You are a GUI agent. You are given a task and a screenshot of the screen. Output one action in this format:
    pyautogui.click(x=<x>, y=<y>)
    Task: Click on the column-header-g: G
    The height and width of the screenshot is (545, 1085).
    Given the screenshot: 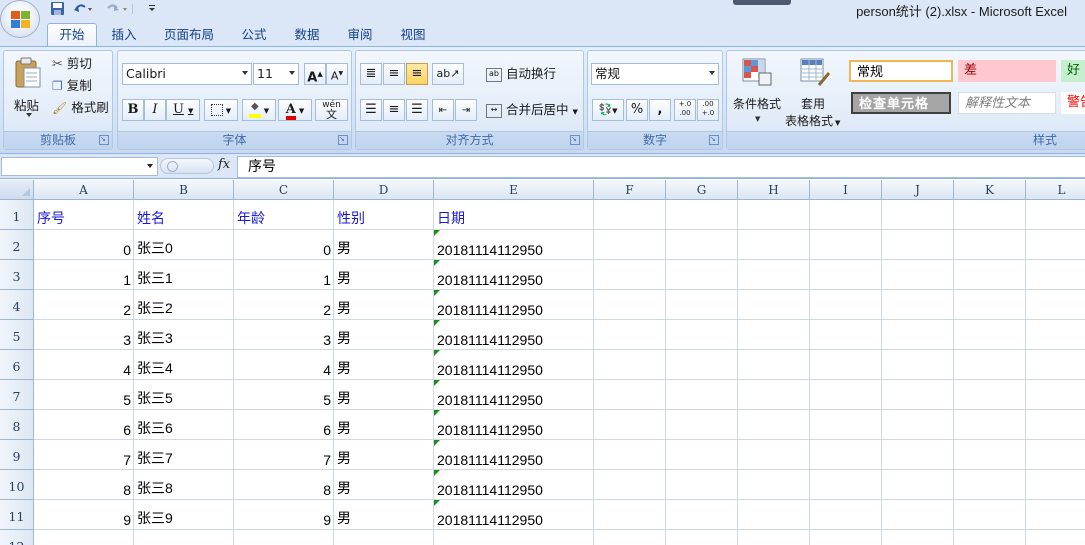 What is the action you would take?
    pyautogui.click(x=702, y=190)
    